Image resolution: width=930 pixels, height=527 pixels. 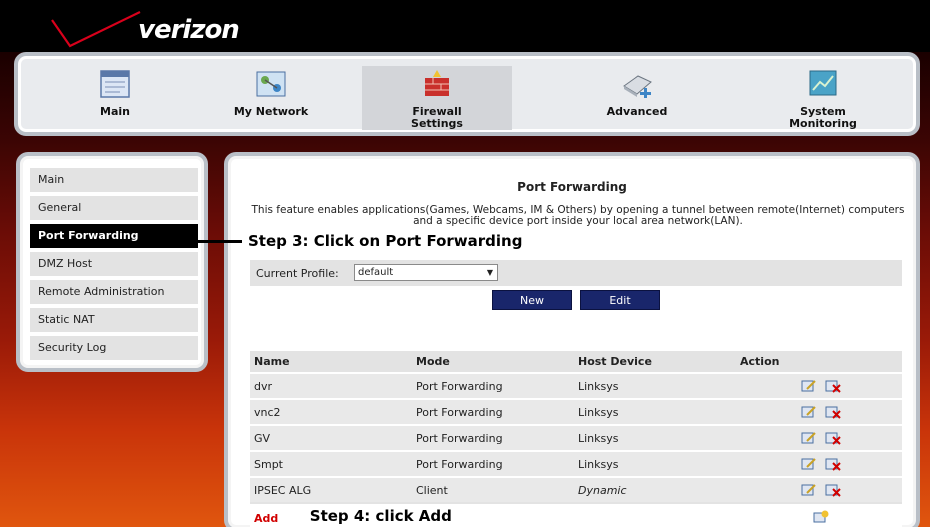 I want to click on network-icon, so click(x=271, y=84).